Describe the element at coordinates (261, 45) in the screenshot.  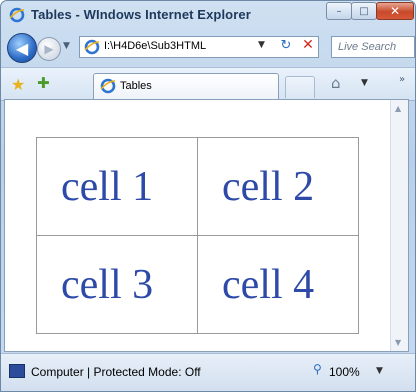
I see `address-dropdown-icon: ▼` at that location.